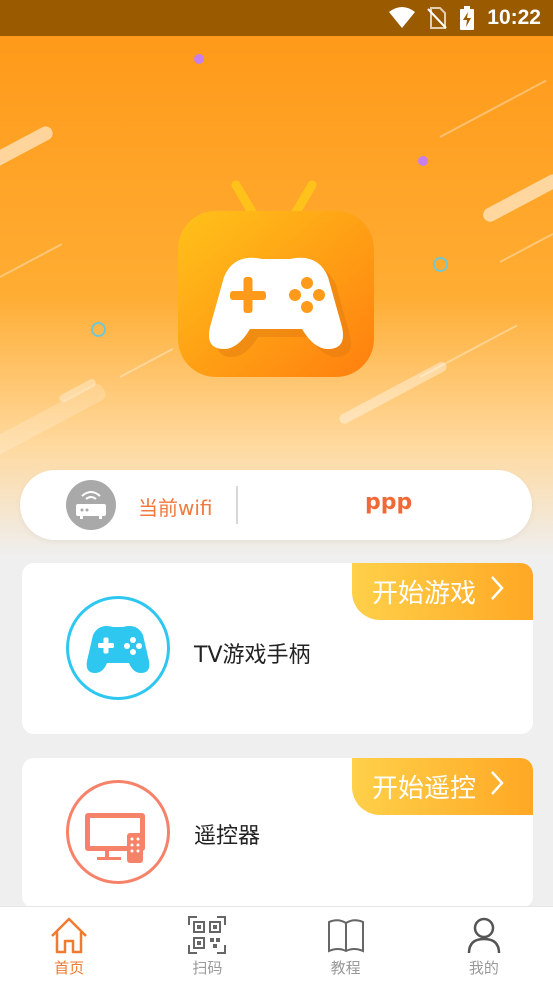 The height and width of the screenshot is (983, 553). I want to click on feature-card-remote: 遥控器 开始遥控, so click(277, 833).